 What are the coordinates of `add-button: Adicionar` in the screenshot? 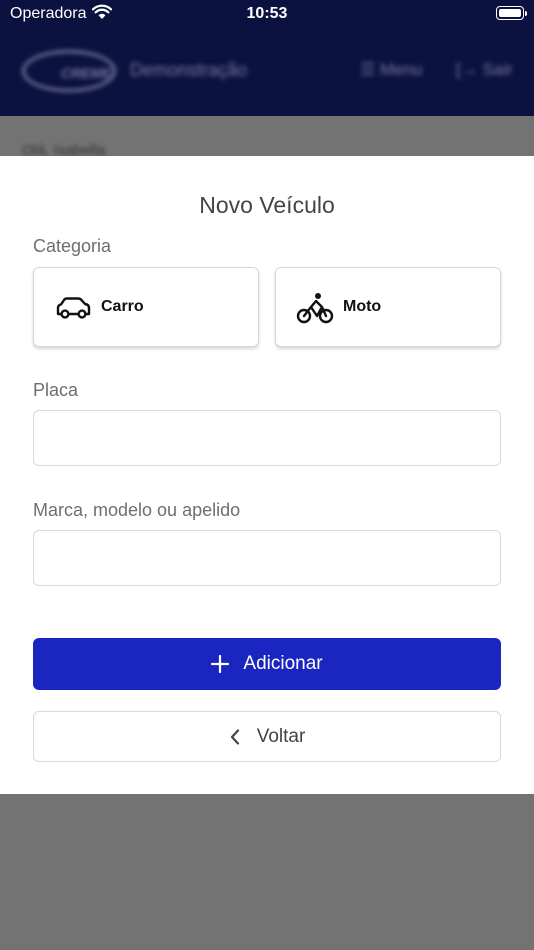 It's located at (267, 664).